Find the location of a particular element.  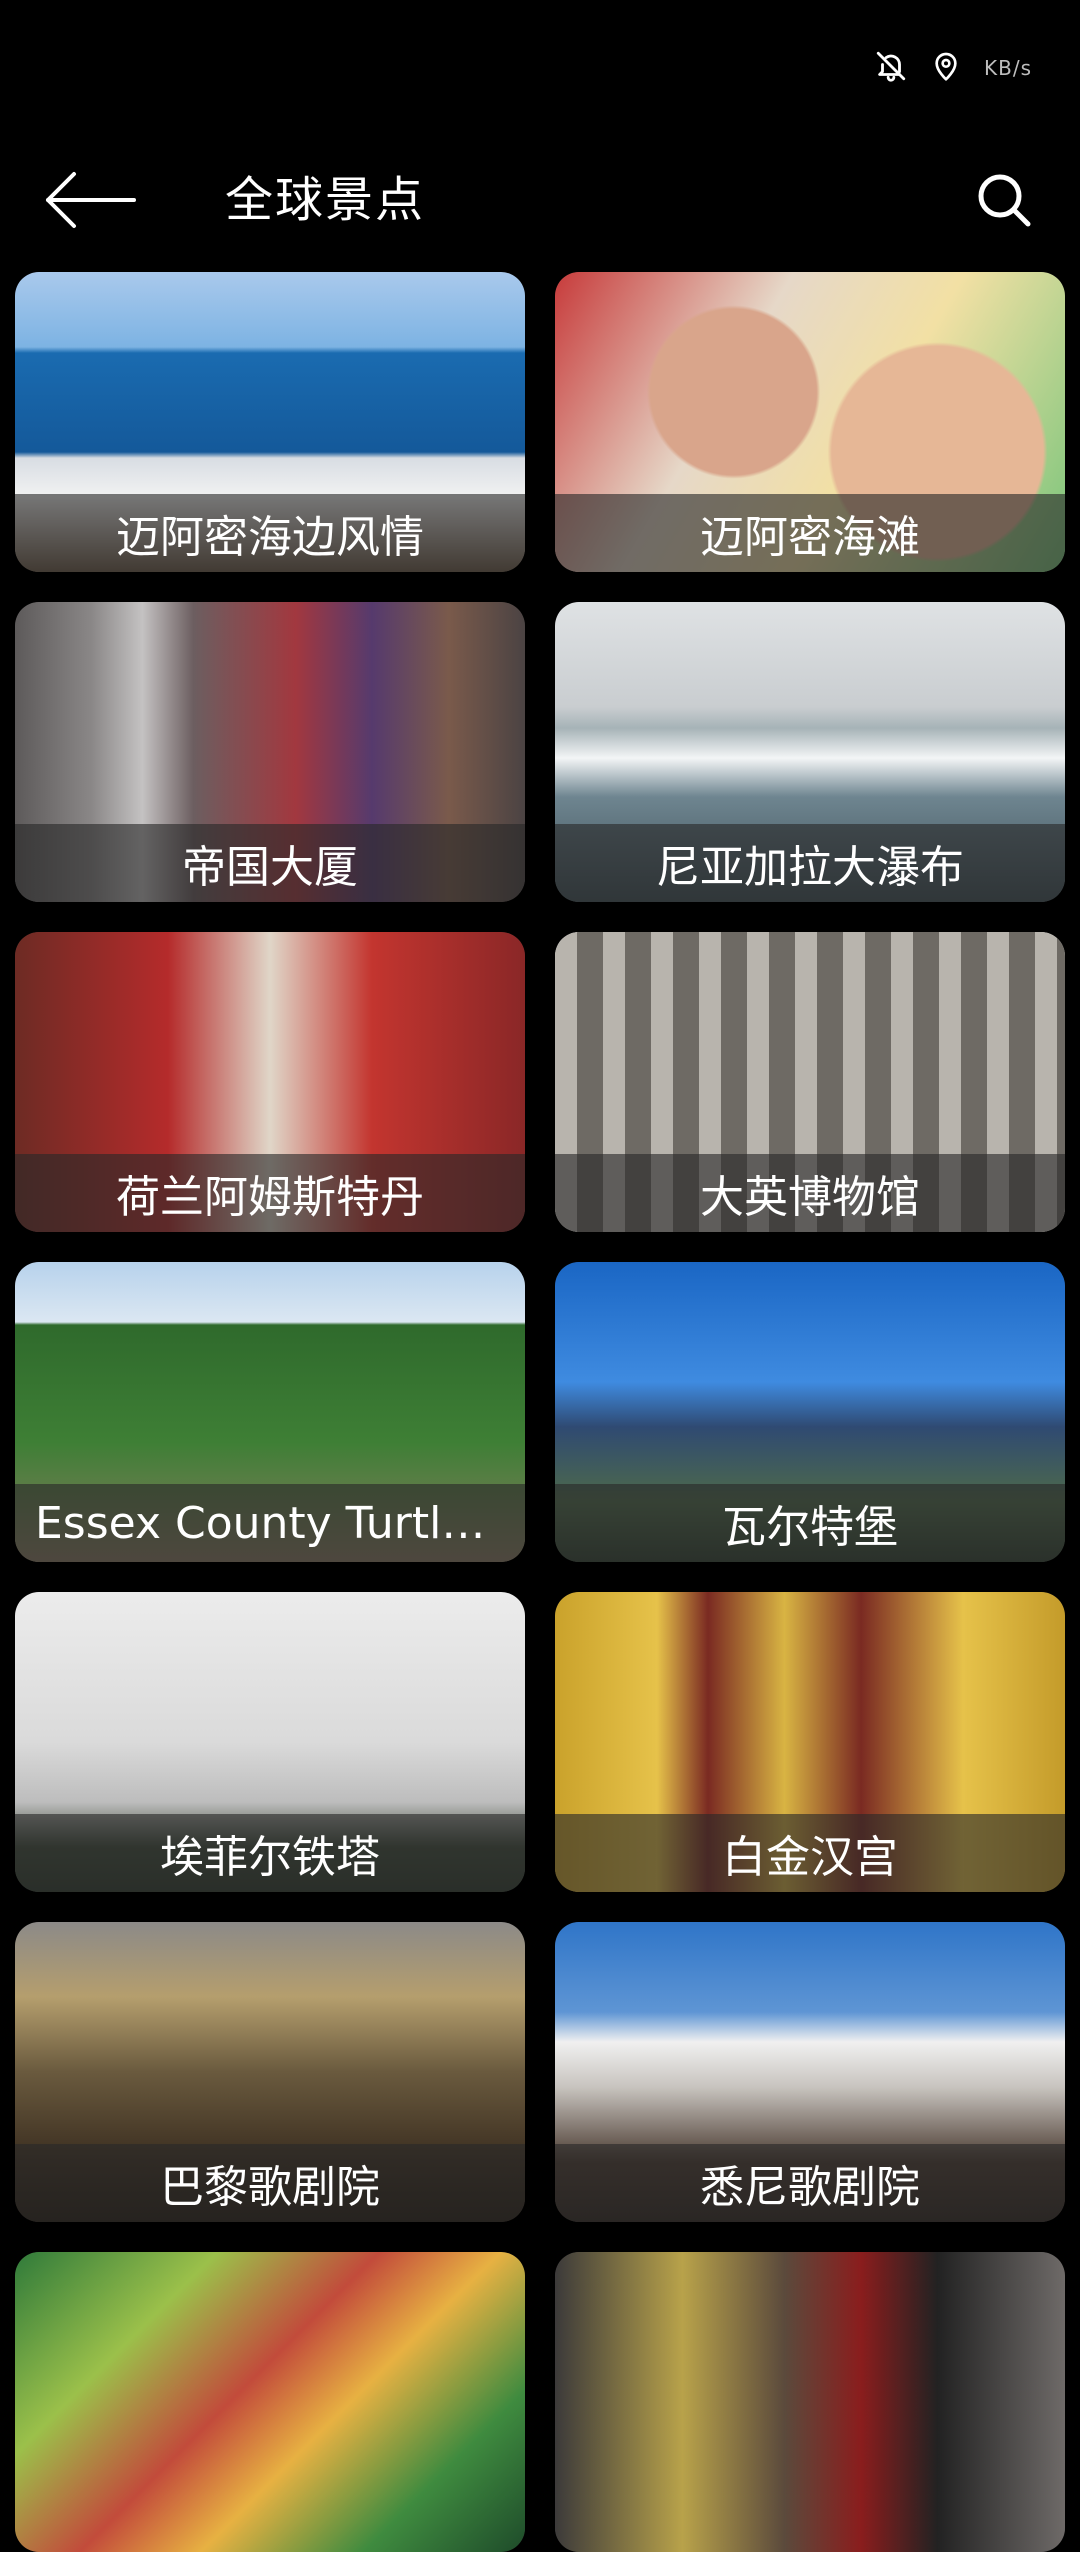

attraction-name: 帝国大厦 is located at coordinates (270, 867).